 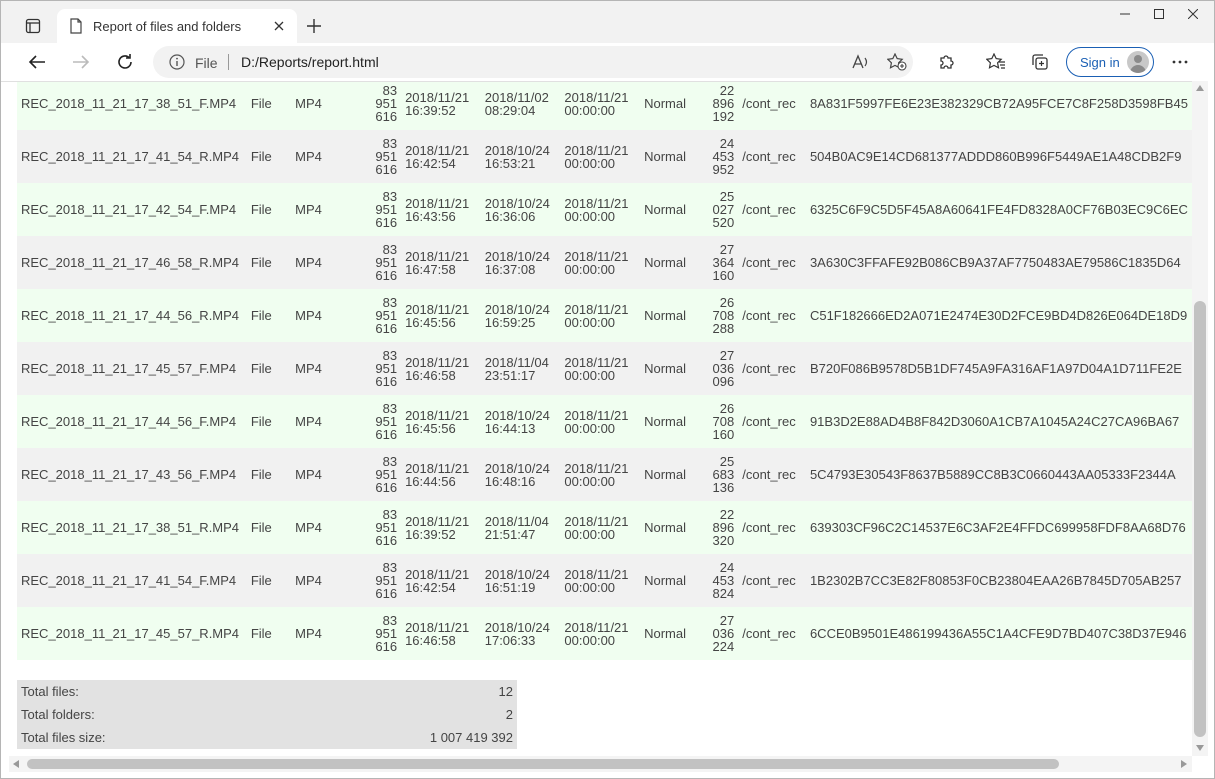 What do you see at coordinates (430, 428) in the screenshot?
I see `created-date-part: 16:45:56` at bounding box center [430, 428].